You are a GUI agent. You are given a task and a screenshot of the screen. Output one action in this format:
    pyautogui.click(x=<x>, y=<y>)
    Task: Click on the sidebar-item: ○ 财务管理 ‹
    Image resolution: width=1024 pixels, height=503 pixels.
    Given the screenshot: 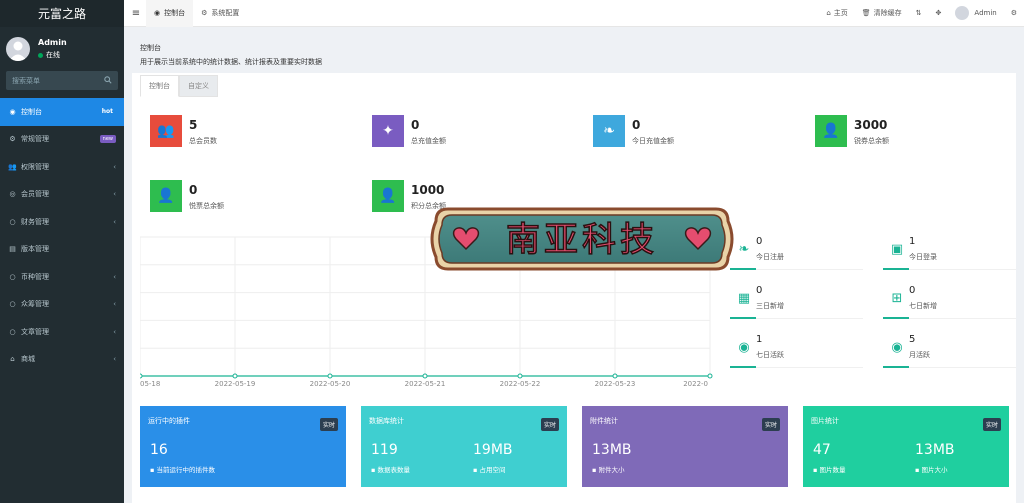 What is the action you would take?
    pyautogui.click(x=62, y=222)
    